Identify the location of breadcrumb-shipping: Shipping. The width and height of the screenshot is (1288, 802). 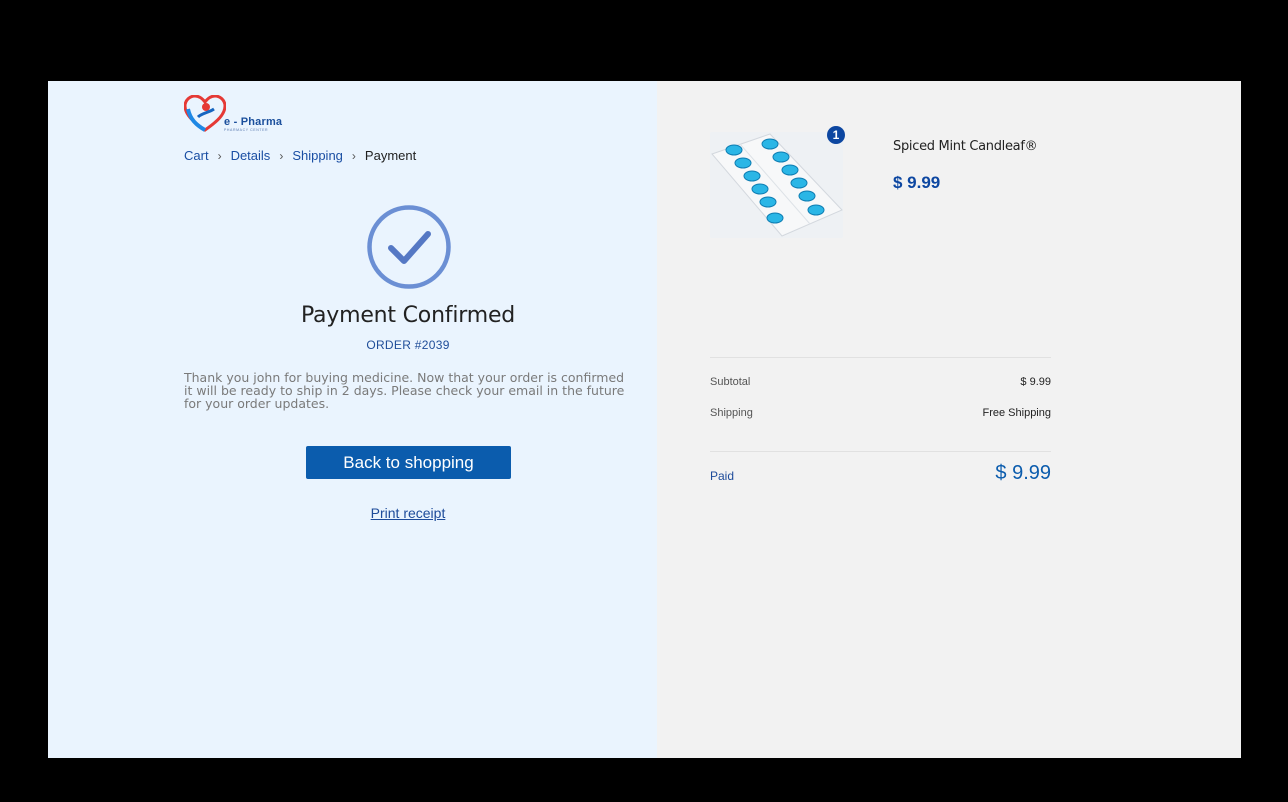
(317, 155).